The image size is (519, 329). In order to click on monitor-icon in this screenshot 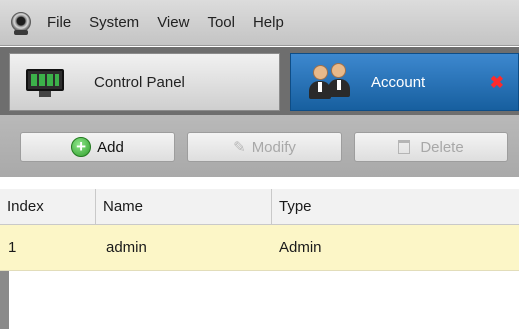, I will do `click(45, 82)`.